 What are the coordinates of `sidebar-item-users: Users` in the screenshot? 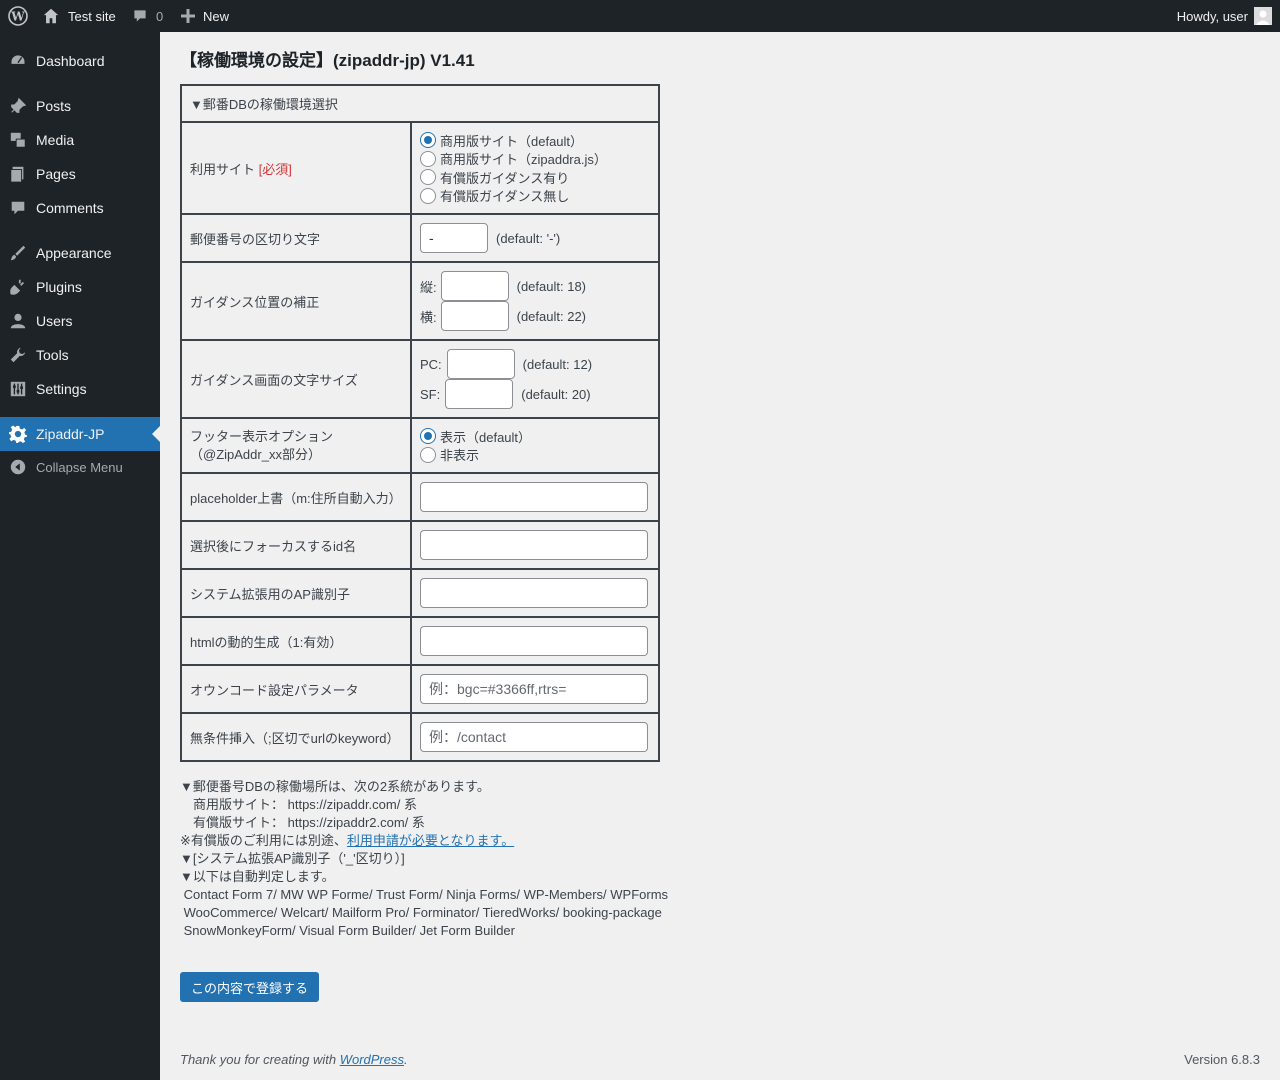 It's located at (80, 321).